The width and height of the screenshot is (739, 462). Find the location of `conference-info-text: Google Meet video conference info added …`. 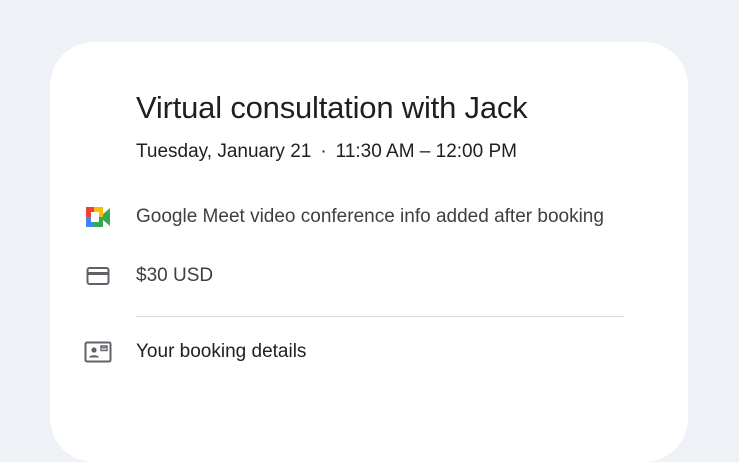

conference-info-text: Google Meet video conference info added … is located at coordinates (370, 216).